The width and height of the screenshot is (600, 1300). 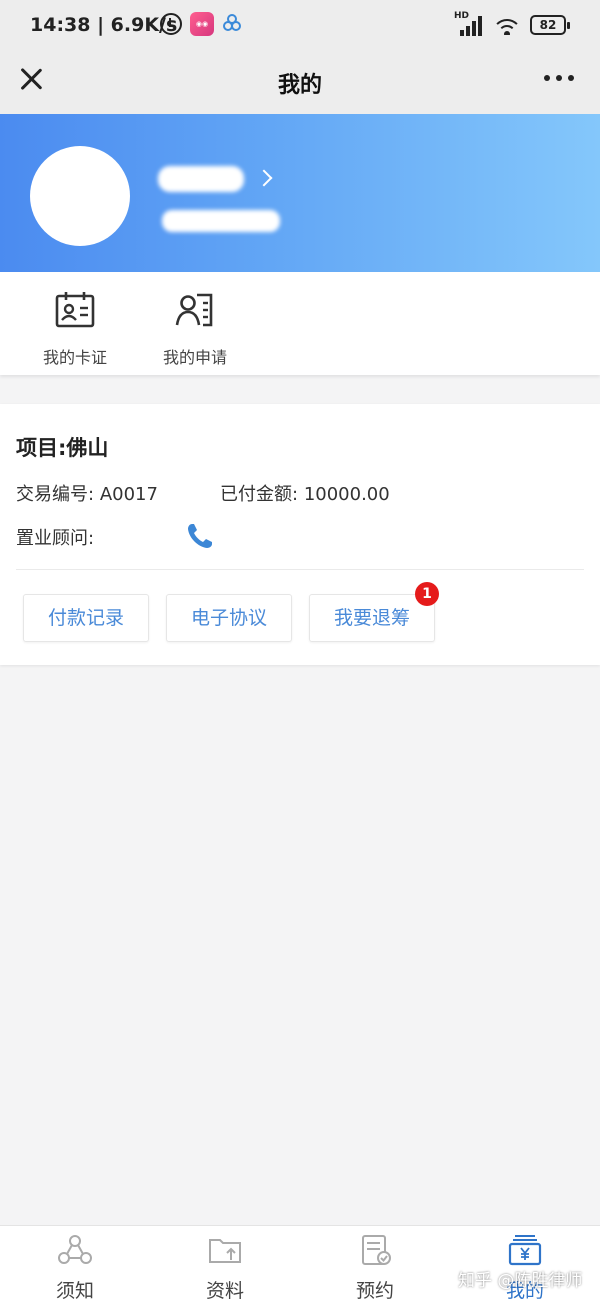 I want to click on app-notification-icon: ◉◉, so click(x=202, y=24).